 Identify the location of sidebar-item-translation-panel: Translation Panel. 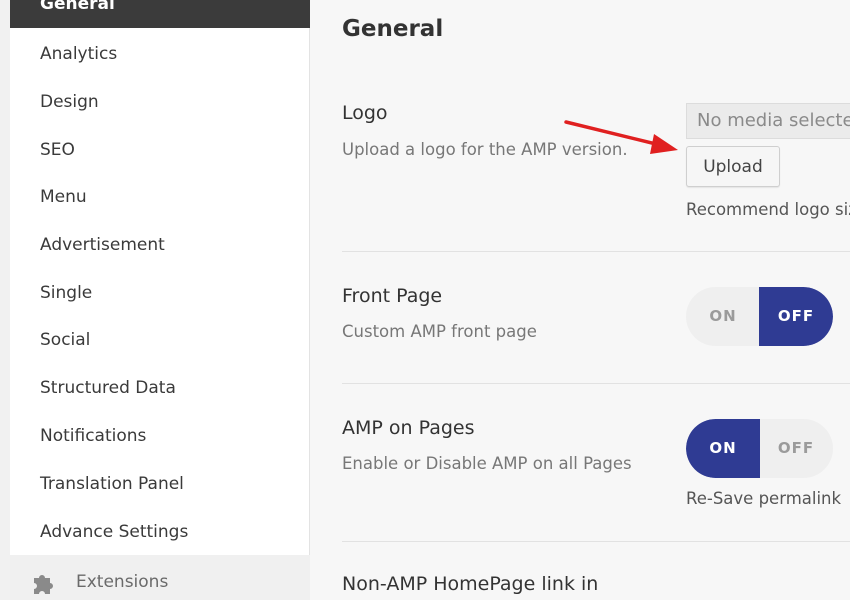
(160, 484).